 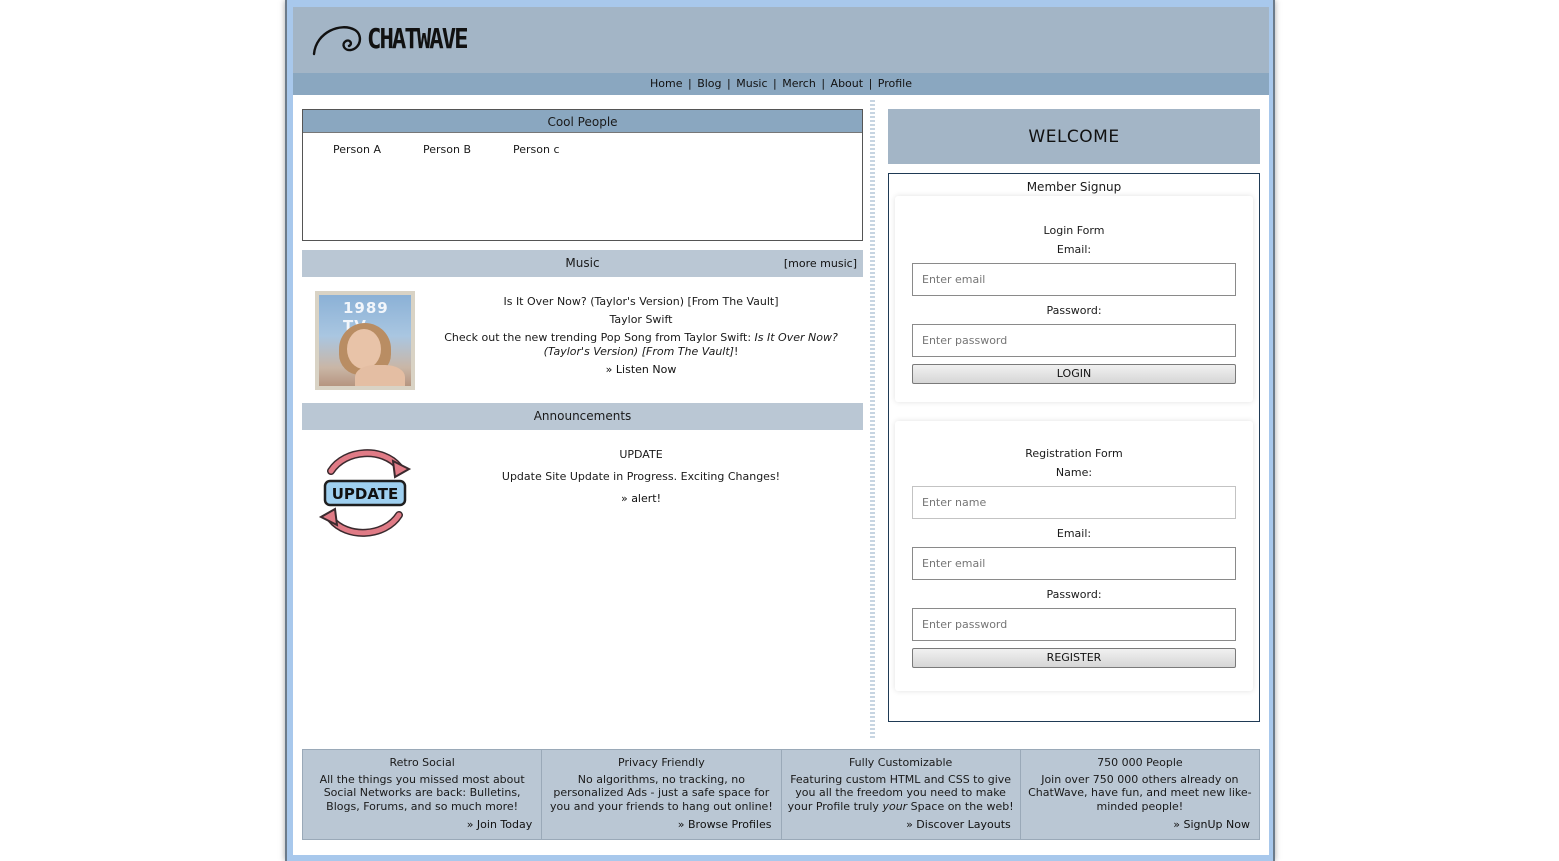 I want to click on discover-layouts-link: » Discover Layouts, so click(x=958, y=825).